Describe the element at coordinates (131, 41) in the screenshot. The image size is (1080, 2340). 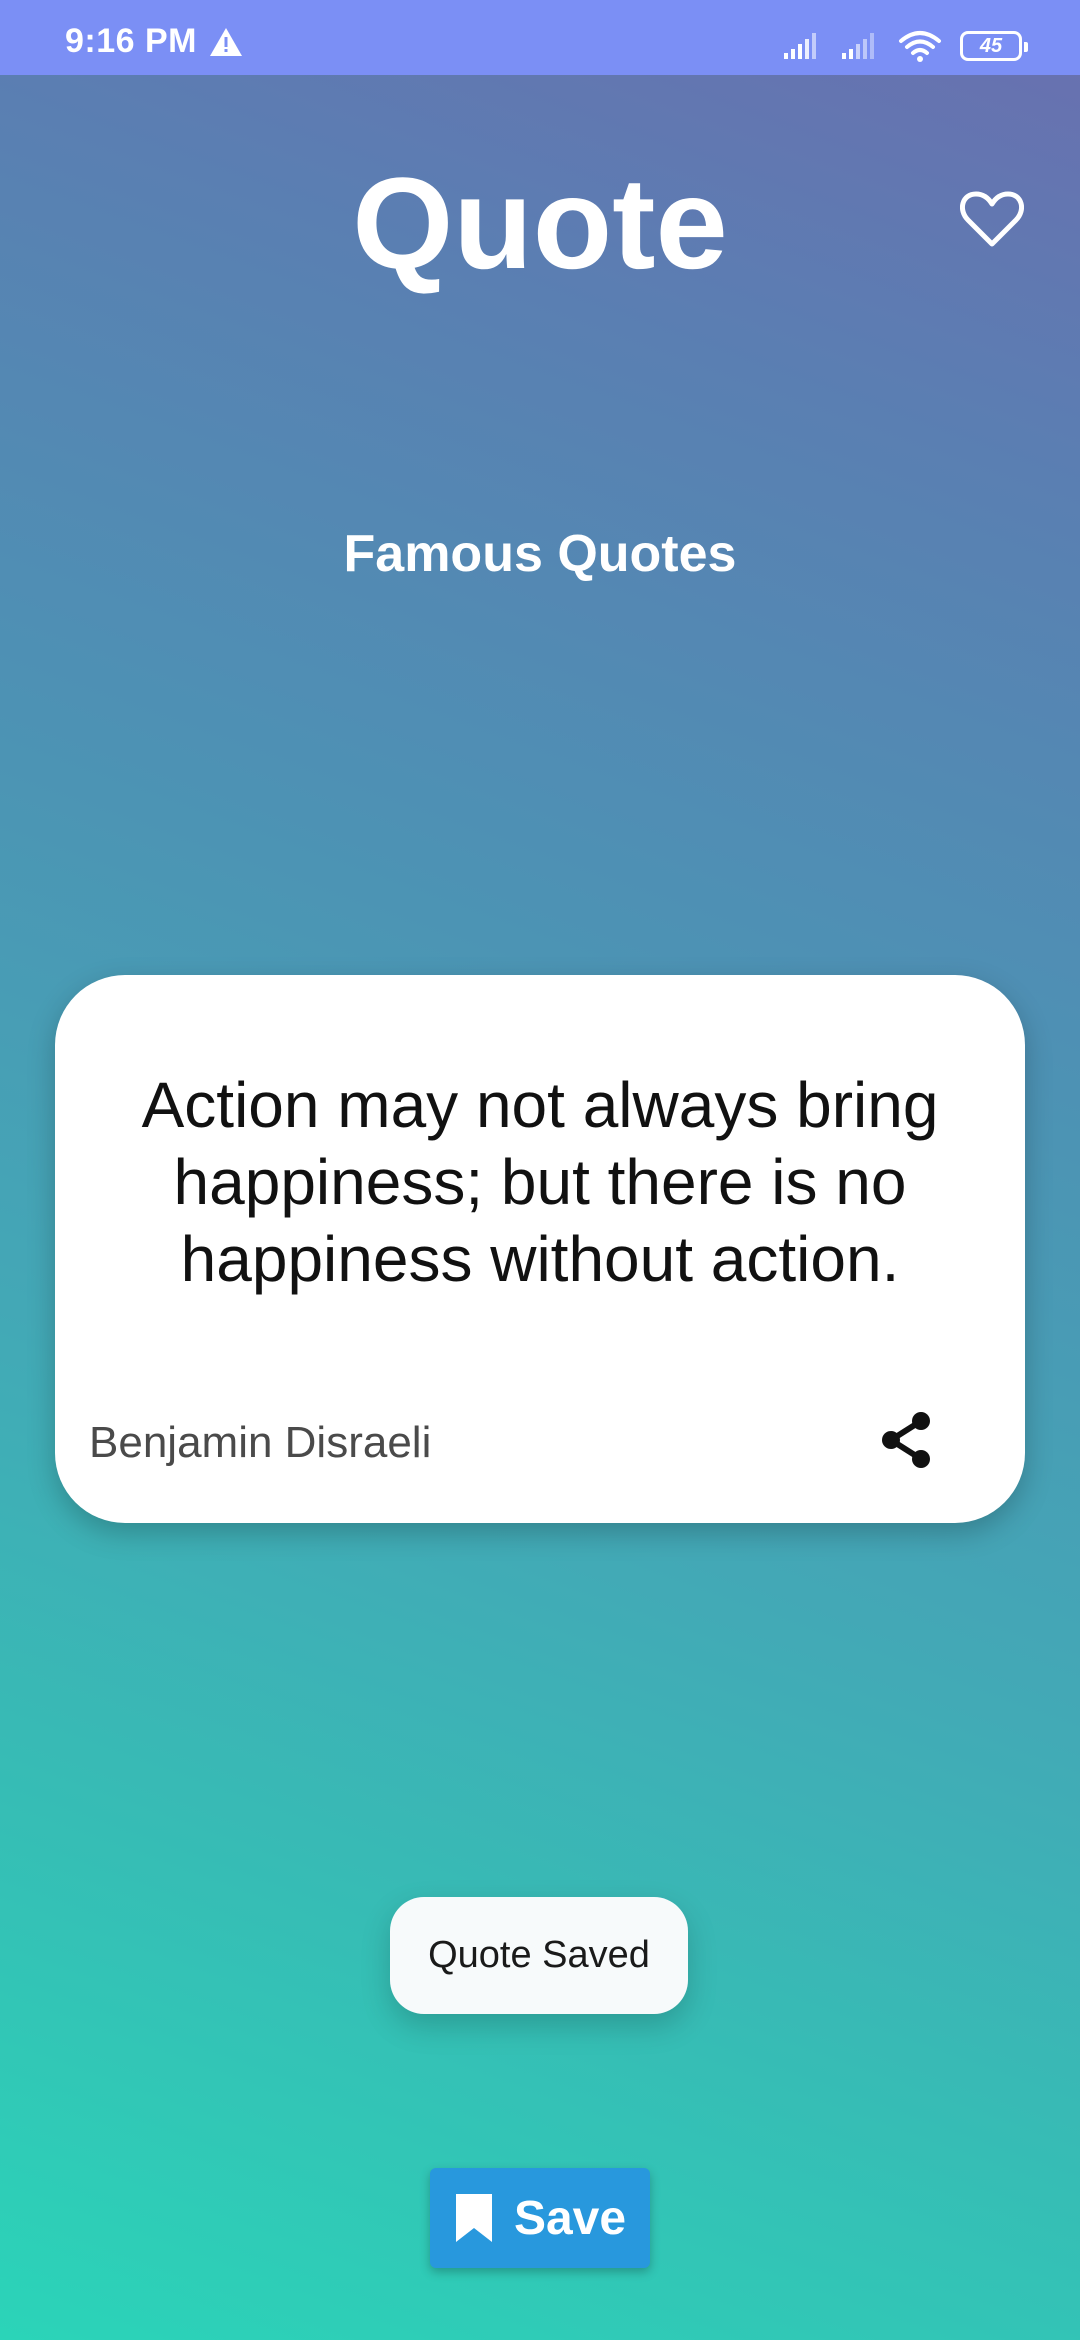
I see `status-time: 9:16 PM` at that location.